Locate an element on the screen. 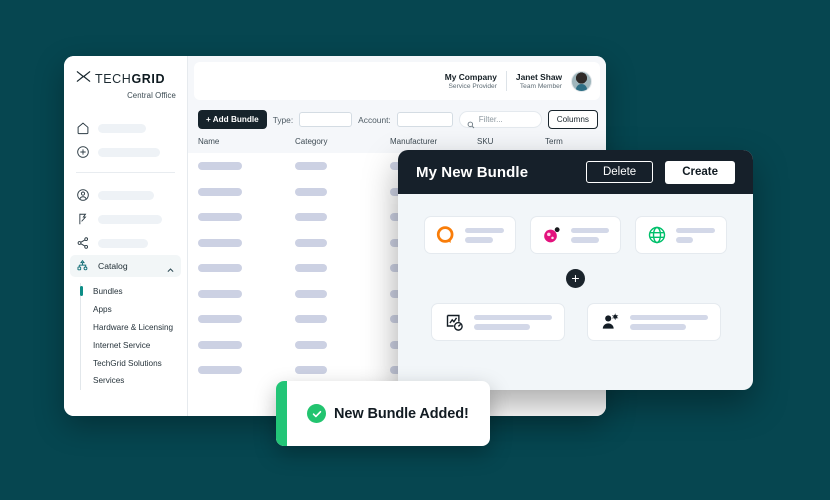  sidebar-group-catalog: Catalog is located at coordinates (125, 266).